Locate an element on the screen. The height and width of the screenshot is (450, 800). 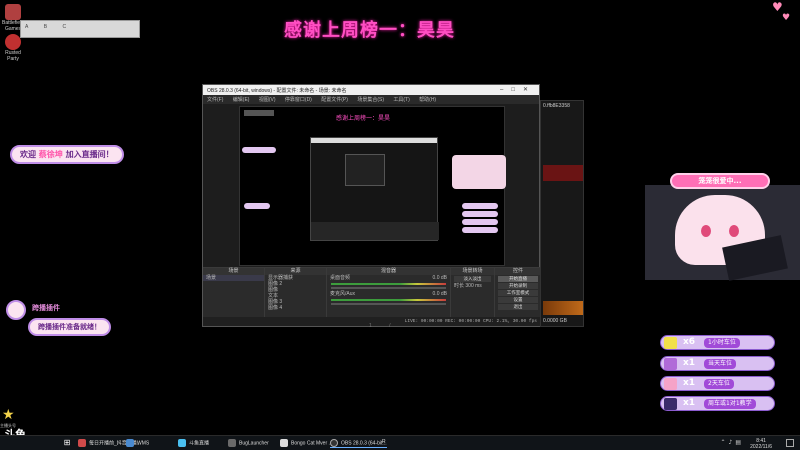
taskbar-clock: 8:41 2022/11/6 is located at coordinates (761, 444).